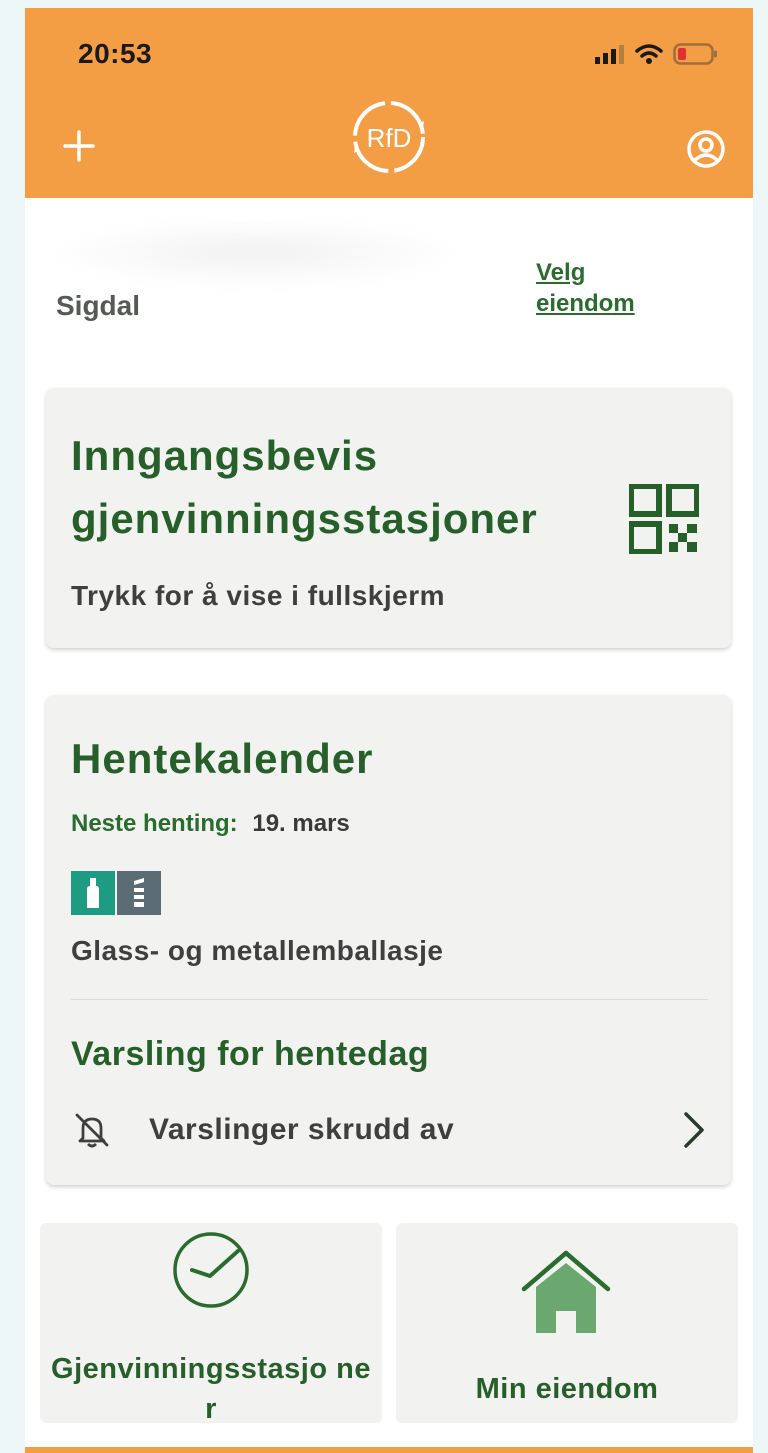 The image size is (768, 1453). What do you see at coordinates (139, 893) in the screenshot?
I see `metal-can-icon` at bounding box center [139, 893].